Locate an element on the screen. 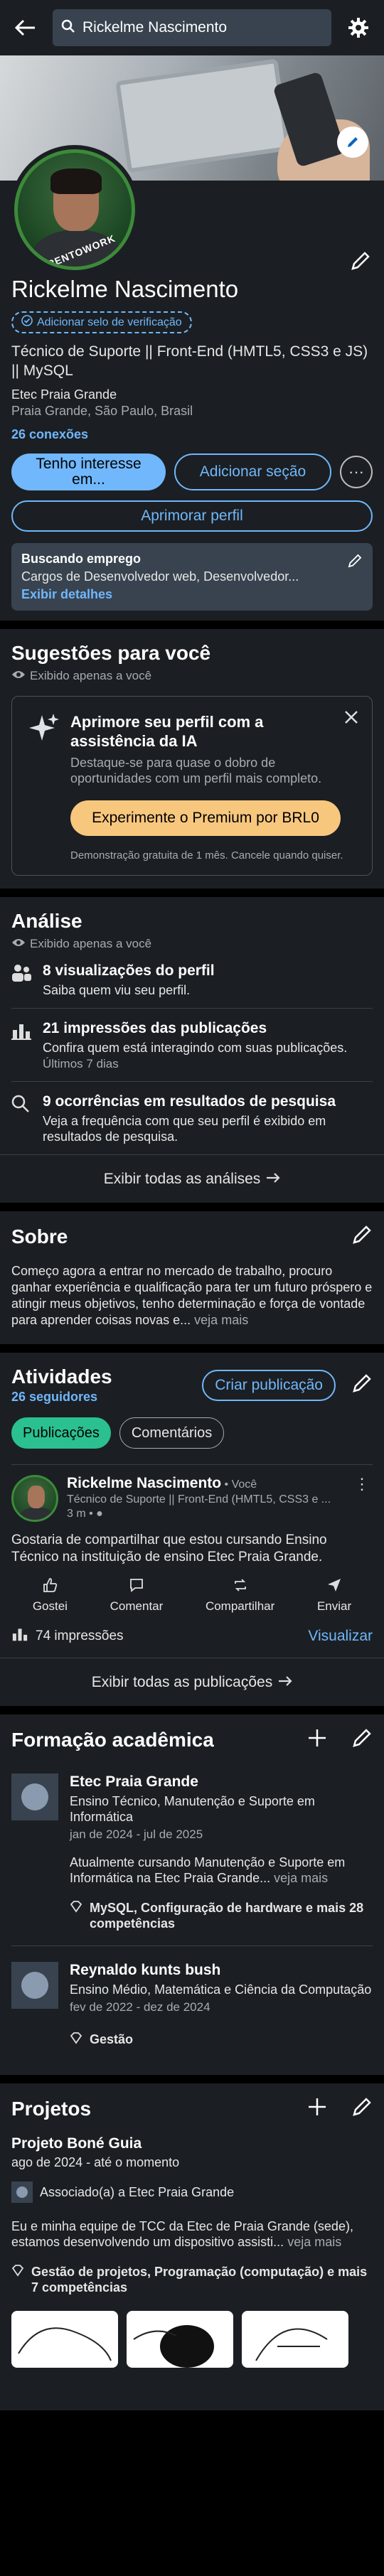 Image resolution: width=384 pixels, height=2576 pixels. edit-projects-pencil-icon is located at coordinates (362, 2108).